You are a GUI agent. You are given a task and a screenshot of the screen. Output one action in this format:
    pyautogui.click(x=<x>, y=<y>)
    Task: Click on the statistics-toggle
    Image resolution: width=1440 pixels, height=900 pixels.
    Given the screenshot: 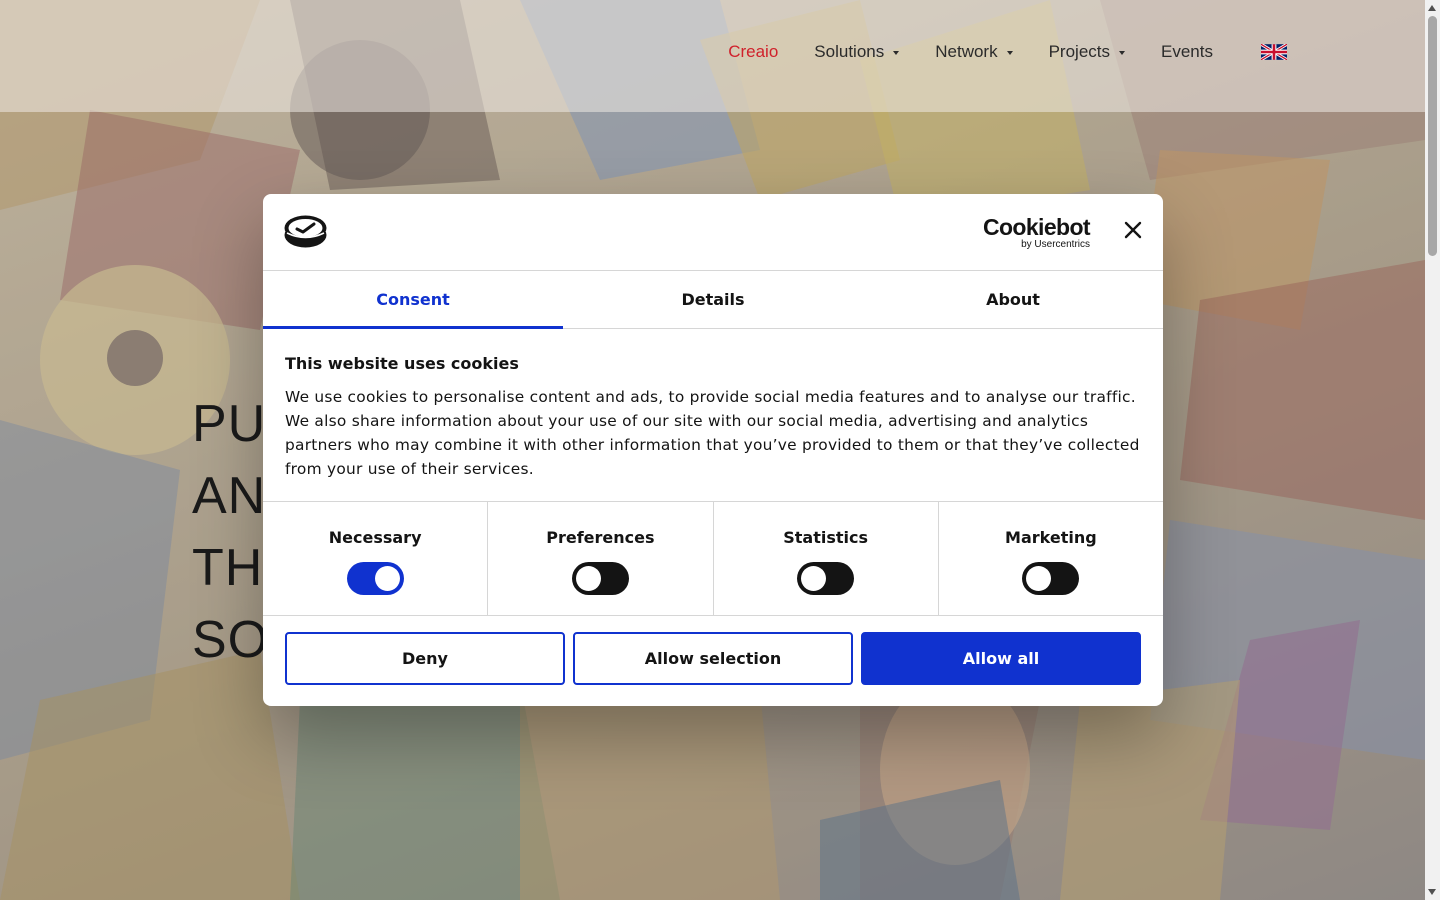 What is the action you would take?
    pyautogui.click(x=826, y=578)
    